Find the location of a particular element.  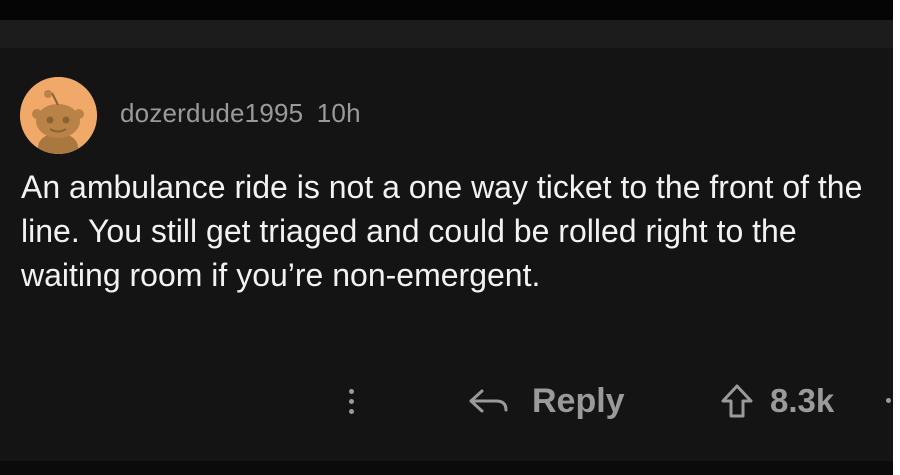

more-options-button is located at coordinates (351, 402).